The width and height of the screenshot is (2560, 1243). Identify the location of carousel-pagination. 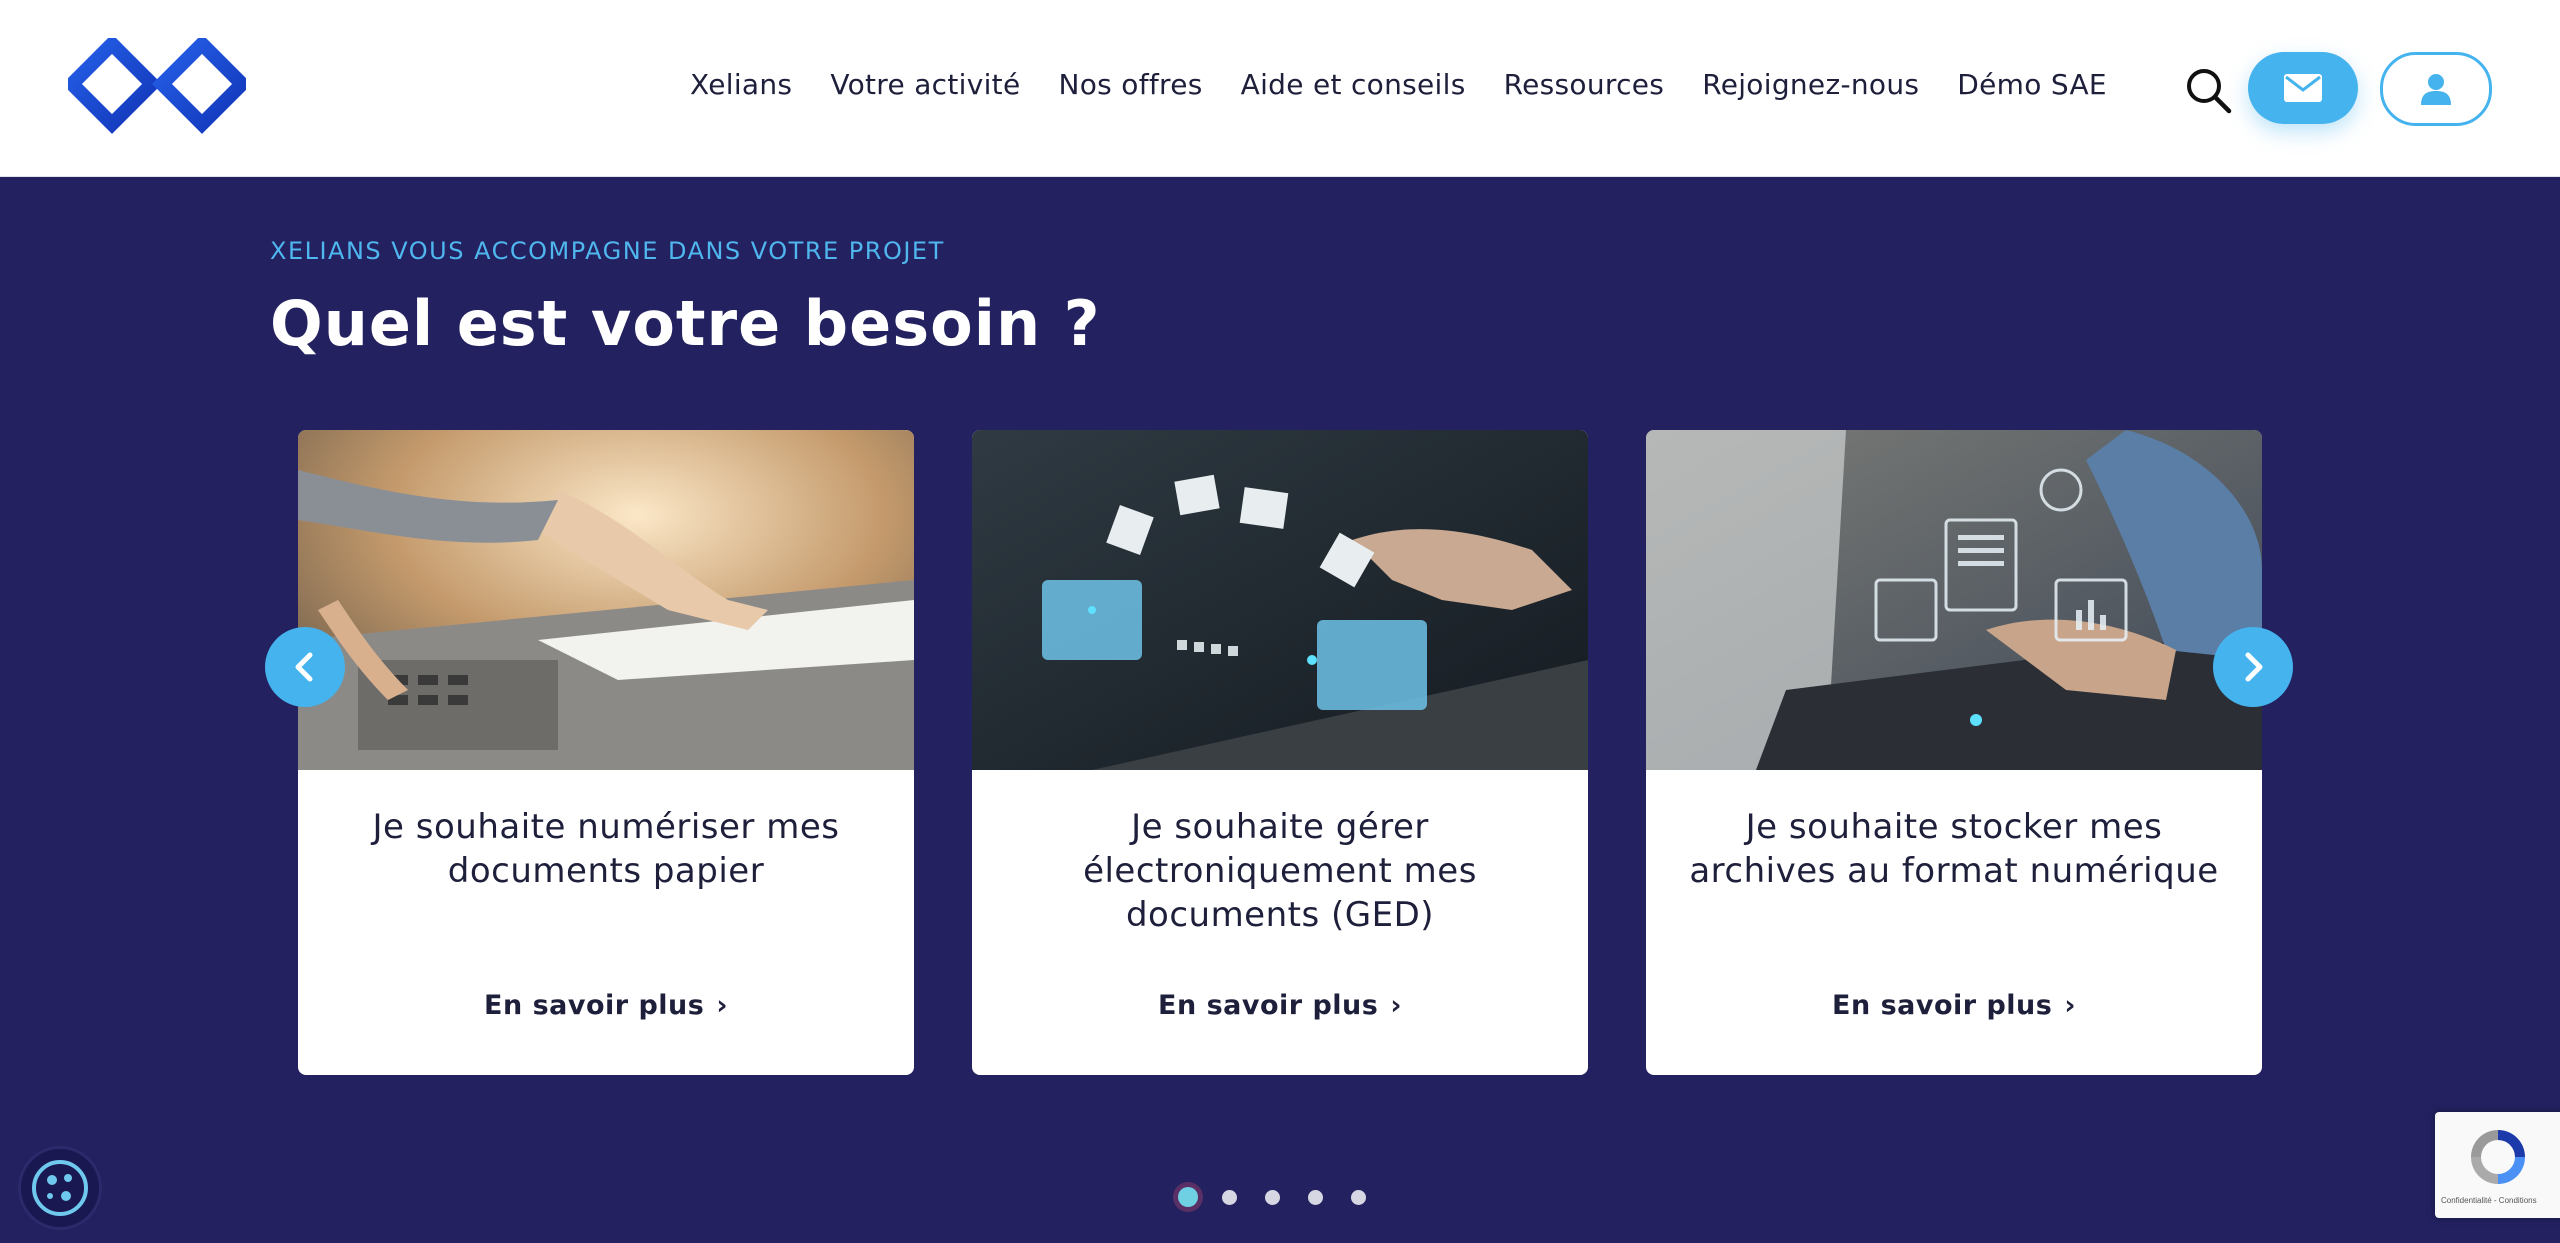
(1286, 1197).